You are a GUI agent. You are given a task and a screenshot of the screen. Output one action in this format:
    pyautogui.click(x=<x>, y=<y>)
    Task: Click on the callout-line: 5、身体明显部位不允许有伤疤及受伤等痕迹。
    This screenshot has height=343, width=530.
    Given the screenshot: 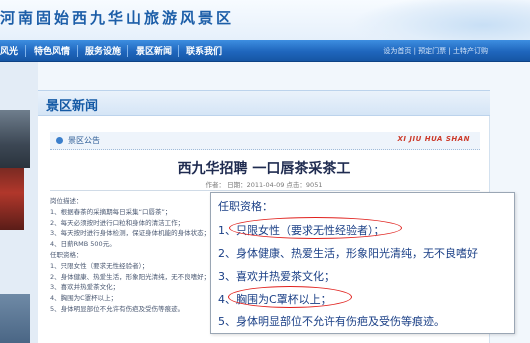 What is the action you would take?
    pyautogui.click(x=331, y=321)
    